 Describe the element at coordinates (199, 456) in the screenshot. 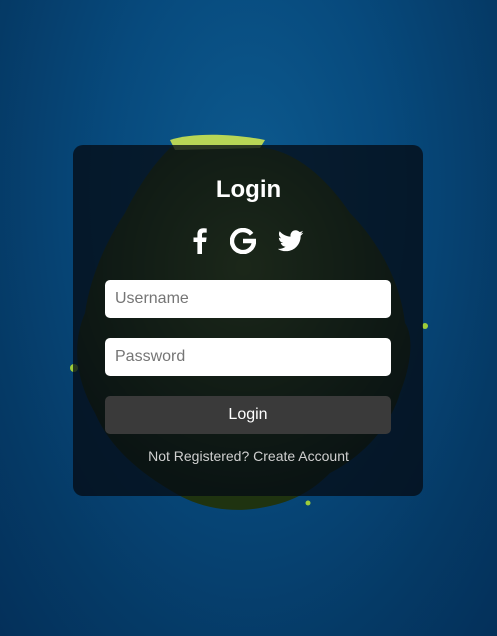

I see `register-prompt-text: Not Registered?` at that location.